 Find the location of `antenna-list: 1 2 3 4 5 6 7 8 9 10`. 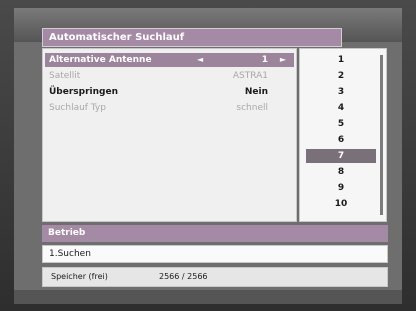

antenna-list: 1 2 3 4 5 6 7 8 9 10 is located at coordinates (343, 135).